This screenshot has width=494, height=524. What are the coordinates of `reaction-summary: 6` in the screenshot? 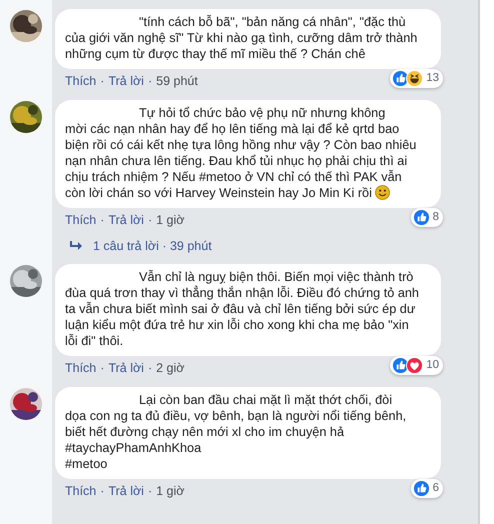 It's located at (426, 488).